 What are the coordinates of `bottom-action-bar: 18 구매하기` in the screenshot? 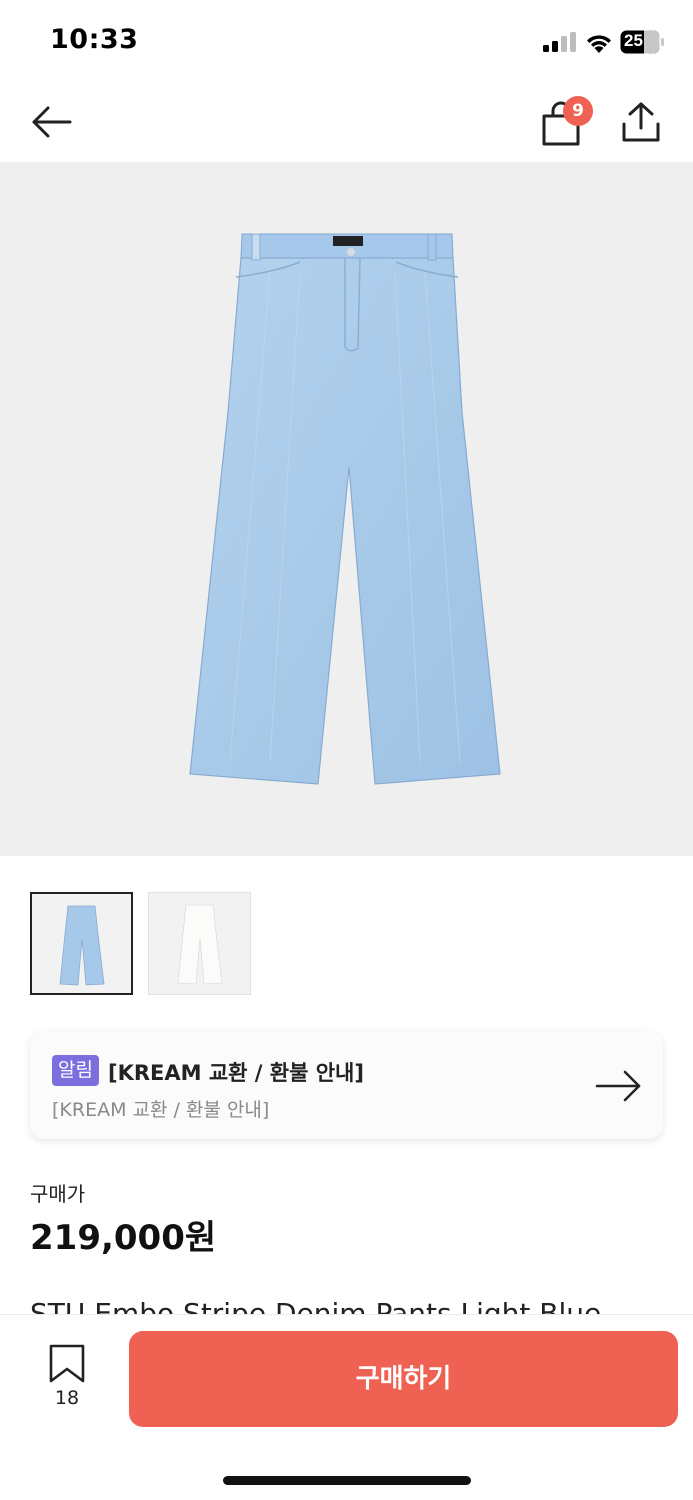 It's located at (346, 1407).